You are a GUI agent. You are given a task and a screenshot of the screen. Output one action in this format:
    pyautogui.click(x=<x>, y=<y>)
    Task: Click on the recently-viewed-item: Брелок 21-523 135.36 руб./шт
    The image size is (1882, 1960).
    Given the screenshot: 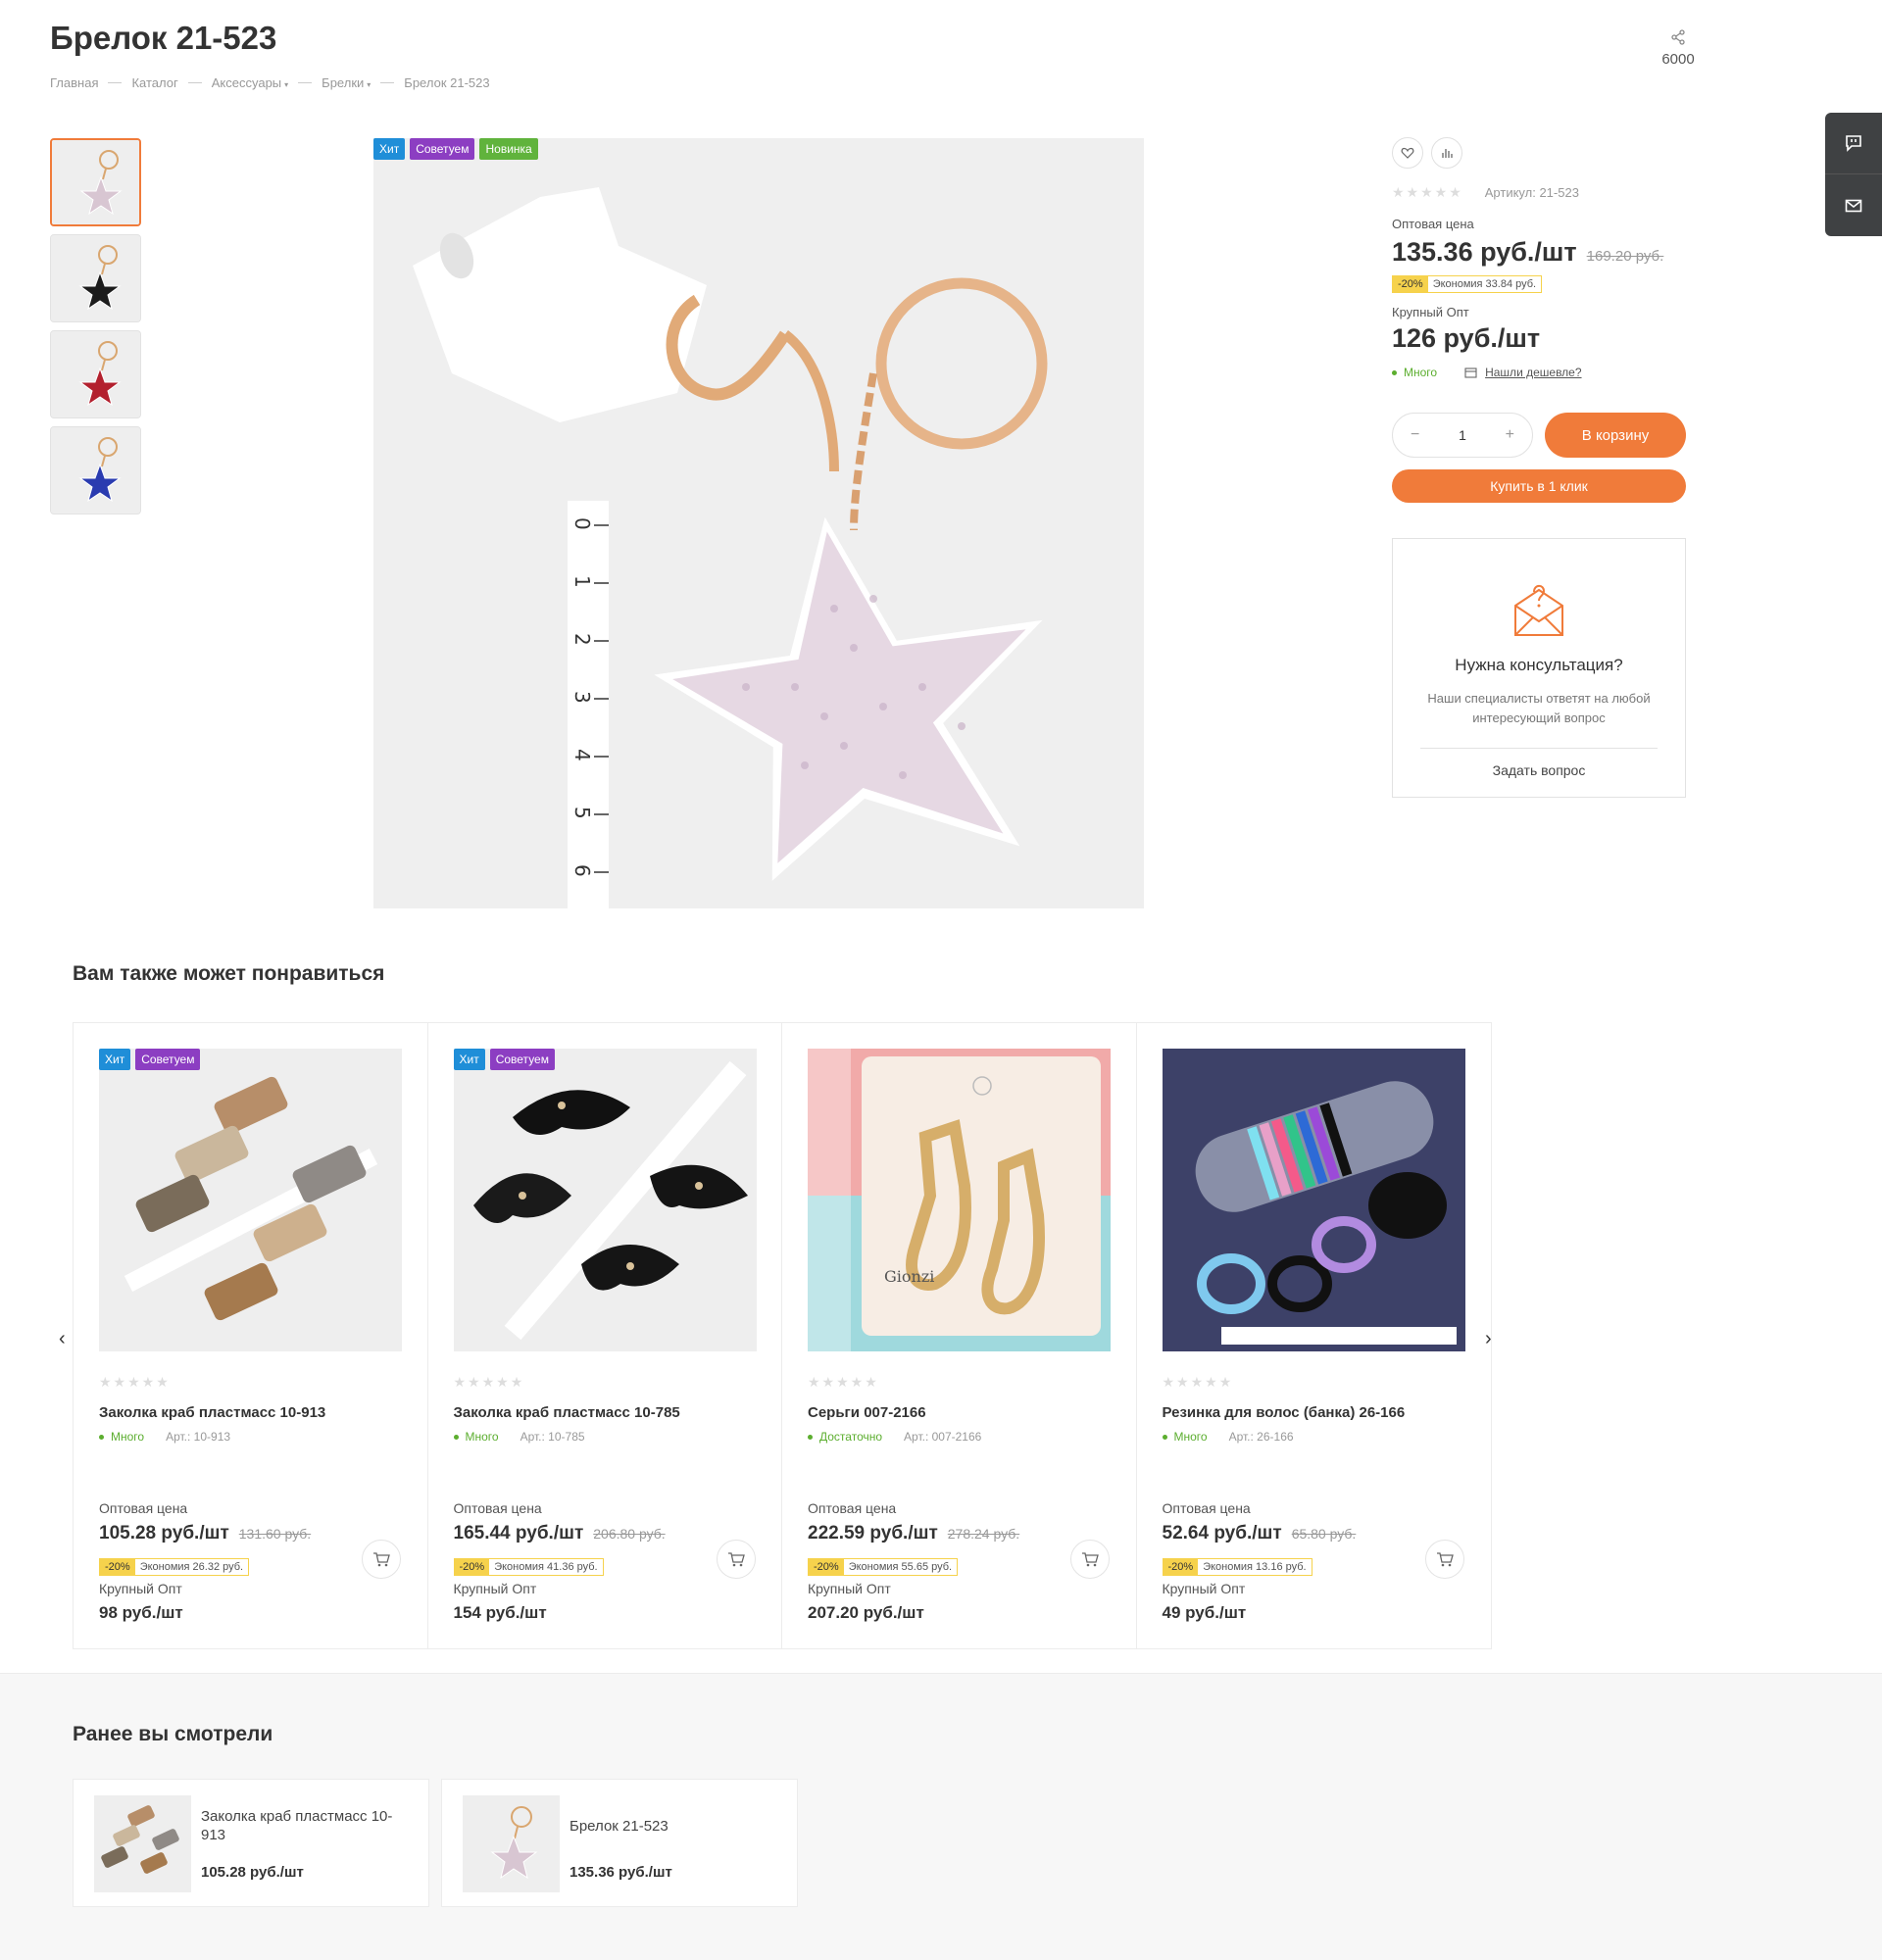 What is the action you would take?
    pyautogui.click(x=619, y=1843)
    